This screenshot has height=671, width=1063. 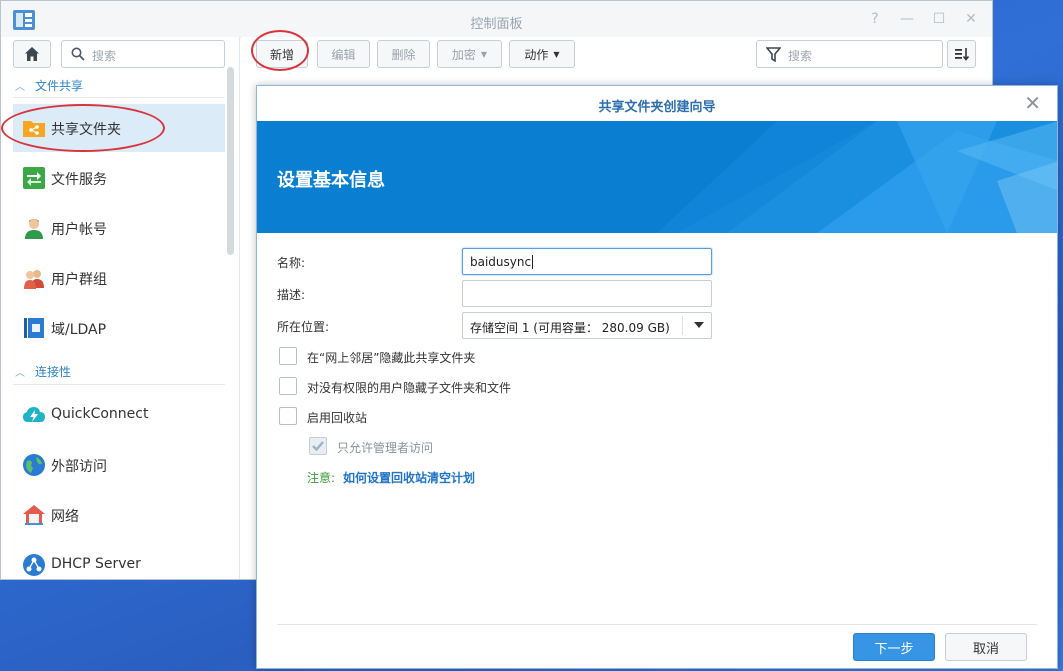 I want to click on external-access-icon, so click(x=34, y=465).